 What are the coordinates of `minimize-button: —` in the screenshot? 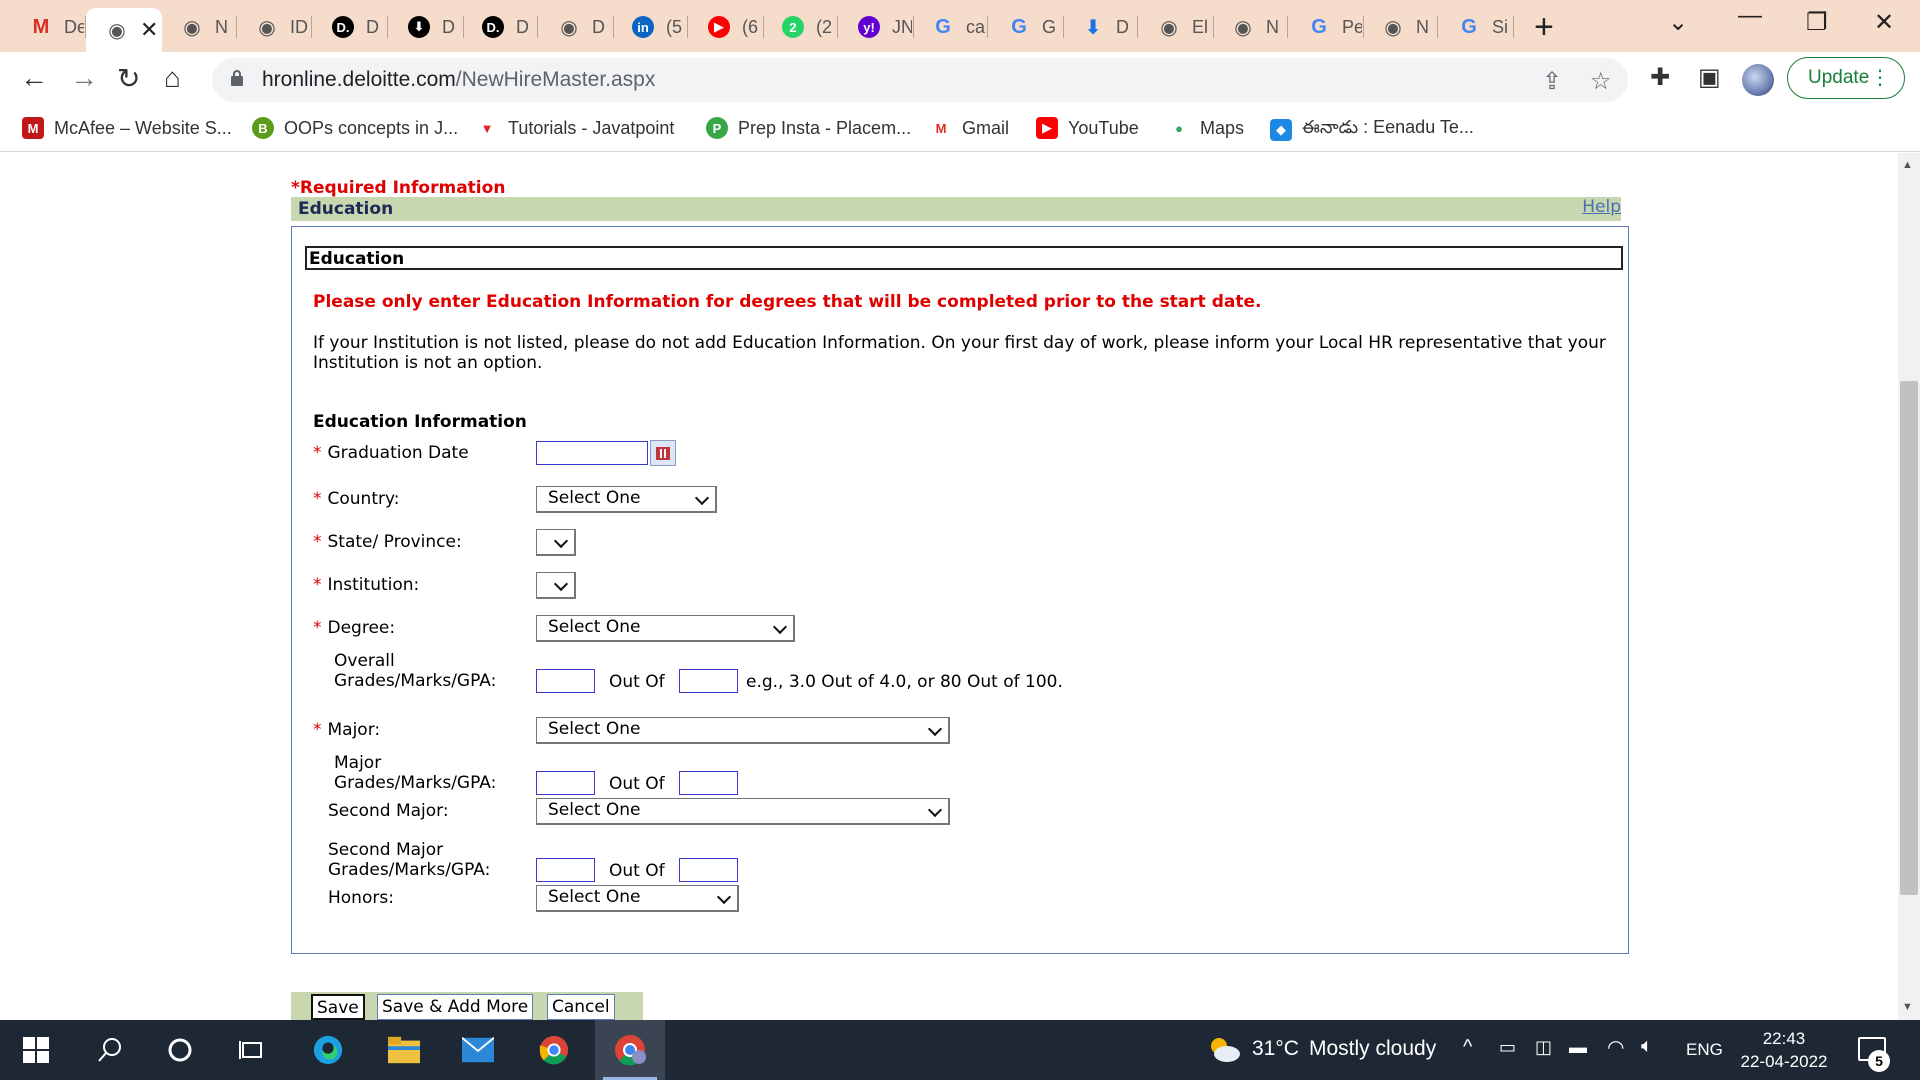 It's located at (1750, 16).